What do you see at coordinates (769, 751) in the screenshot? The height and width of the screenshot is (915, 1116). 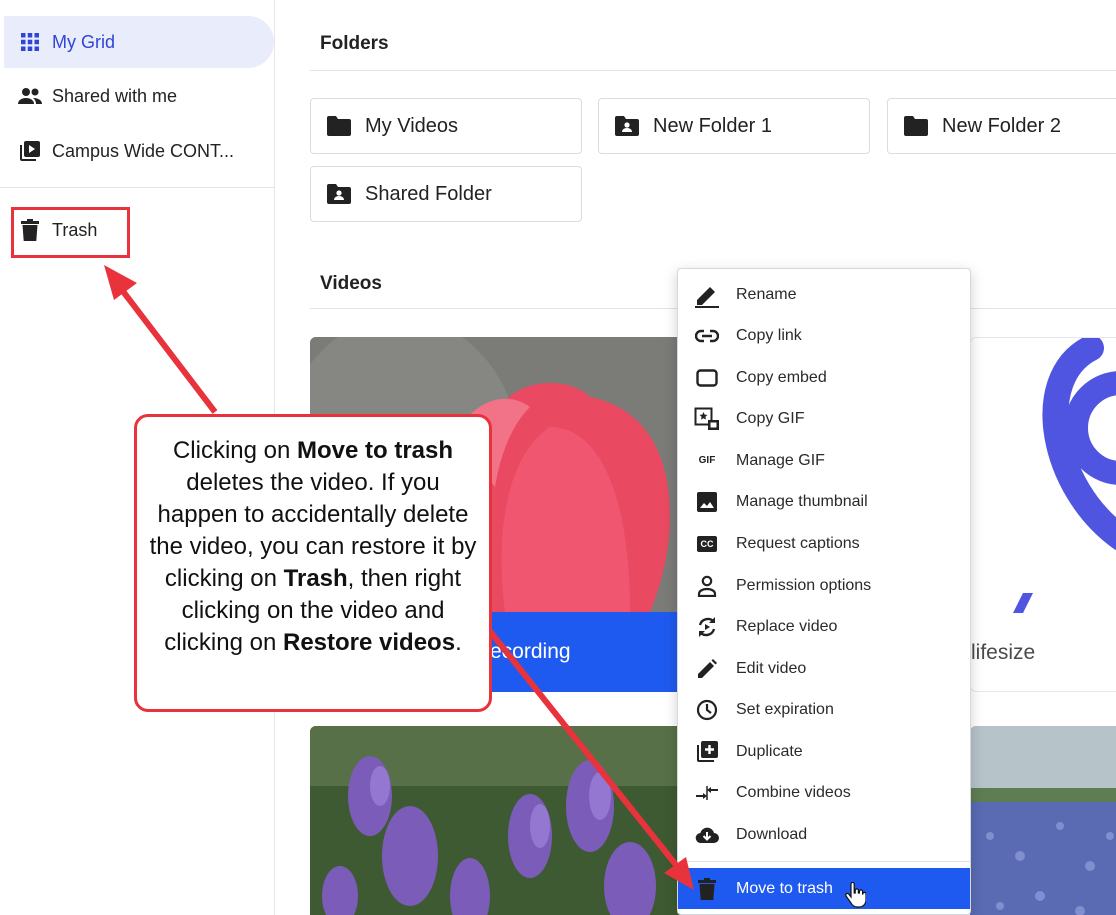 I see `menu-item-label: Duplicate` at bounding box center [769, 751].